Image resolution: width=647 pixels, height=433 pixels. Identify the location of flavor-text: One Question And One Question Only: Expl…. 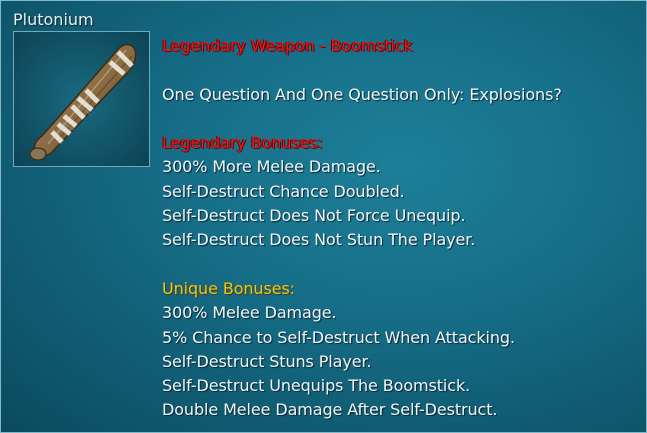
(362, 94).